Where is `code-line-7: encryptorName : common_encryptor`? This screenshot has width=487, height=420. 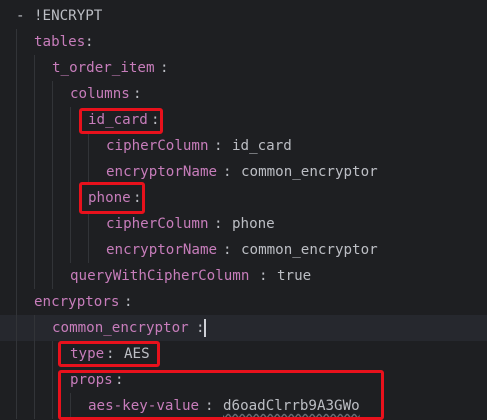 code-line-7: encryptorName : common_encryptor is located at coordinates (243, 172).